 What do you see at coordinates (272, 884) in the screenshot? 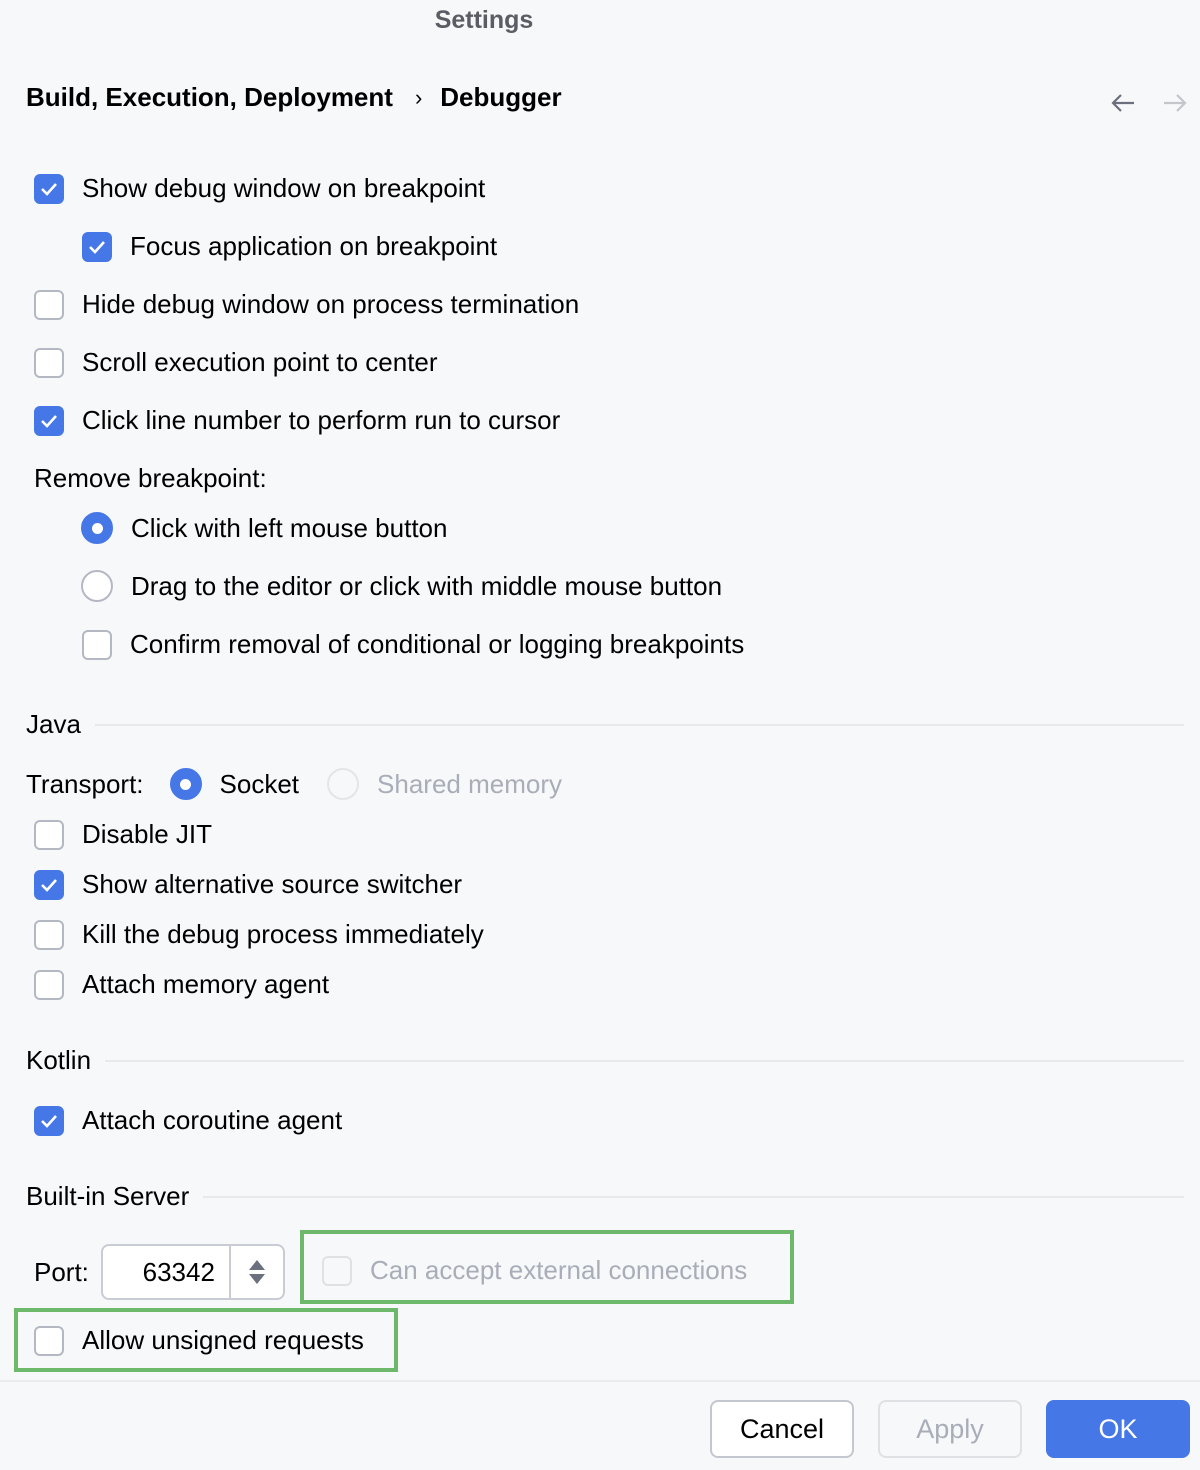
I see `alt-source-switcher-label: Show alternative source switcher` at bounding box center [272, 884].